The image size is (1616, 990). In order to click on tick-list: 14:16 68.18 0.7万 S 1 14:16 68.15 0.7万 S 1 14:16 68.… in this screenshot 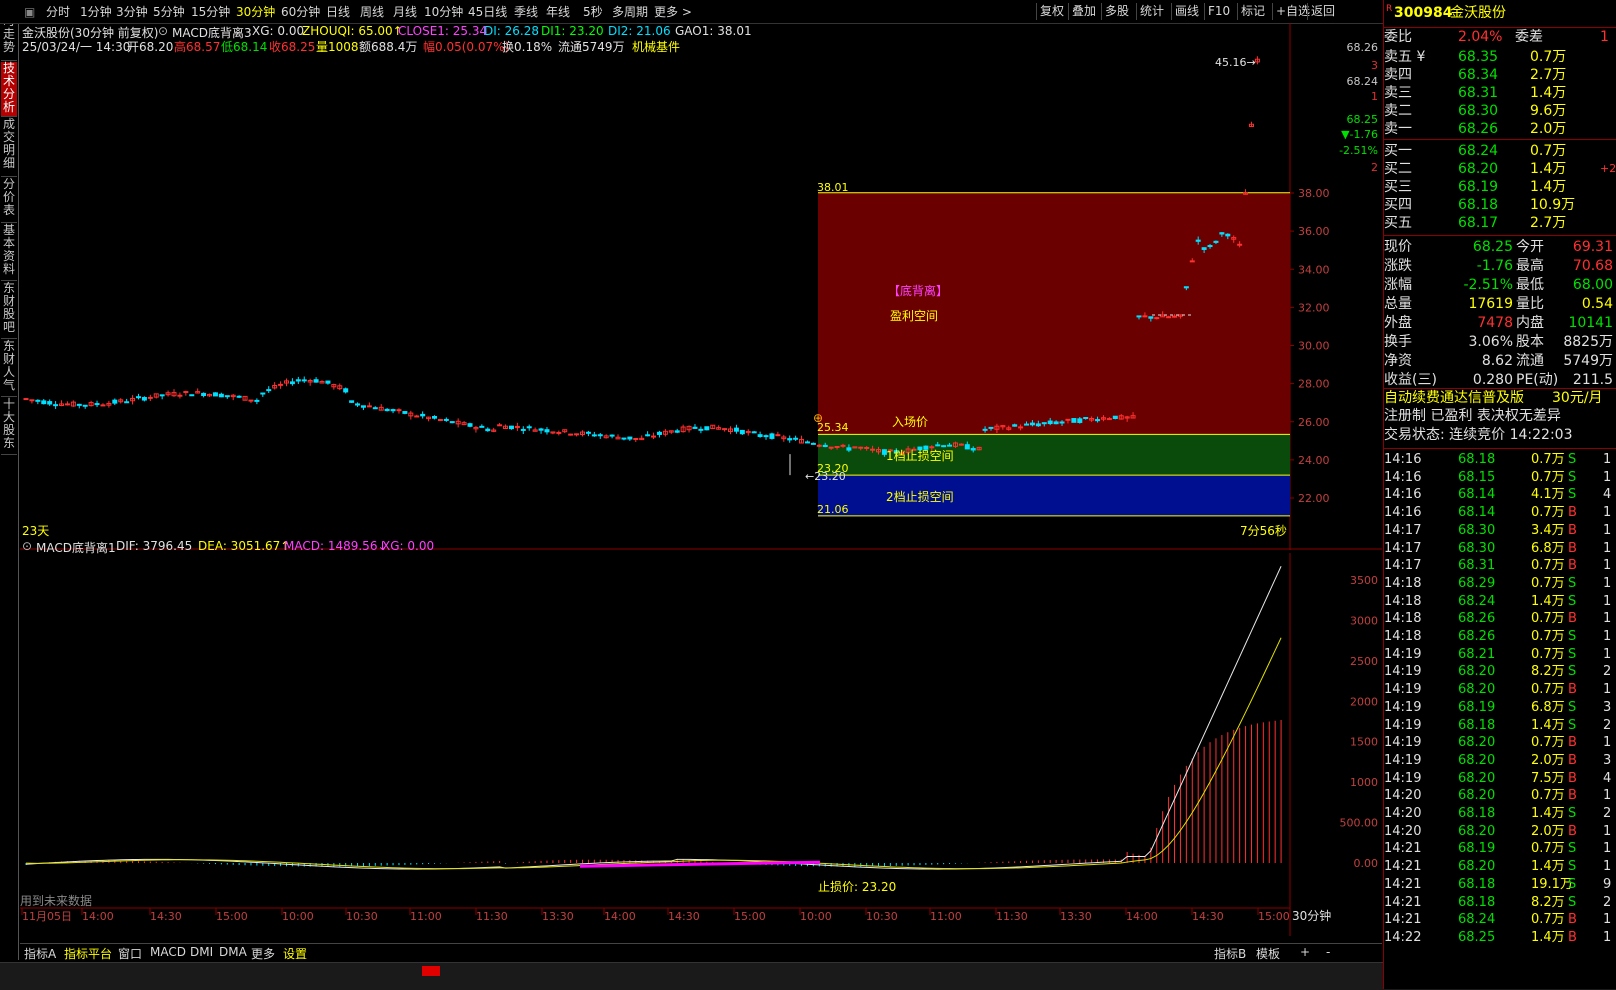, I will do `click(1500, 696)`.